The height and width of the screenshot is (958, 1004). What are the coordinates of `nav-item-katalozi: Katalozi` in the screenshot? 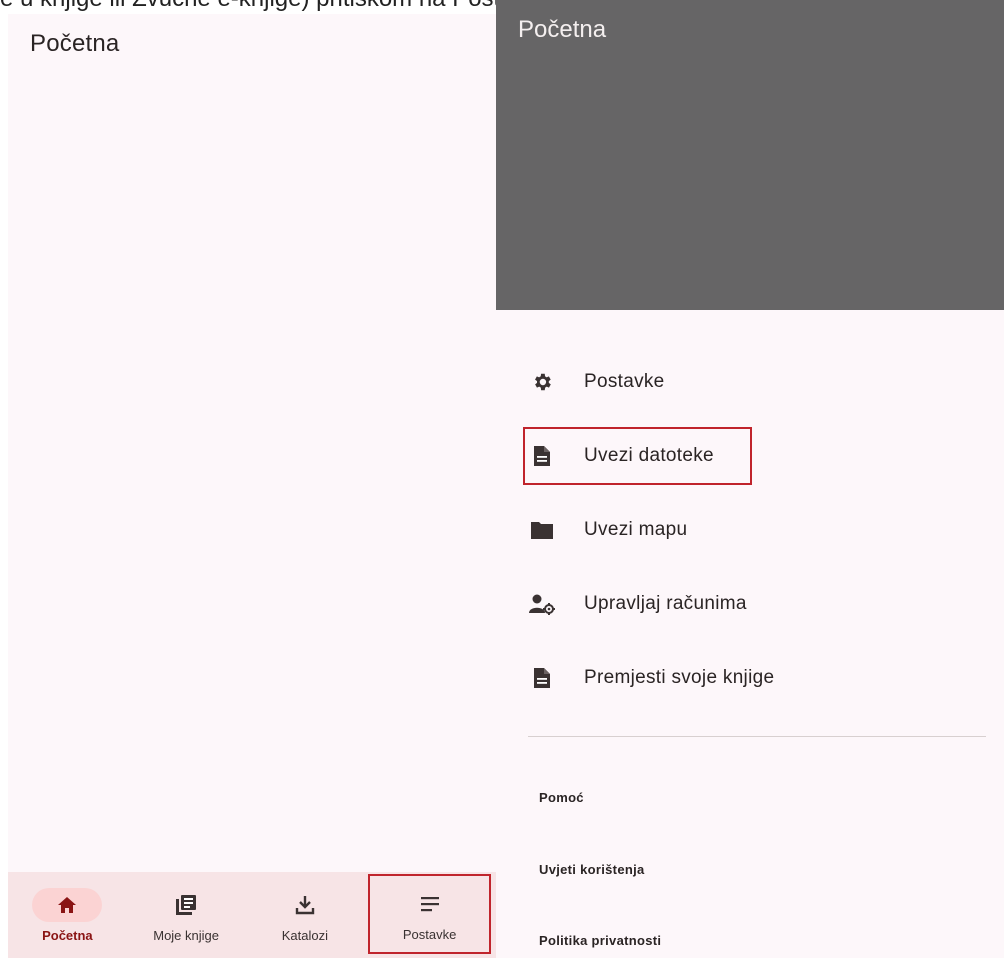 It's located at (305, 915).